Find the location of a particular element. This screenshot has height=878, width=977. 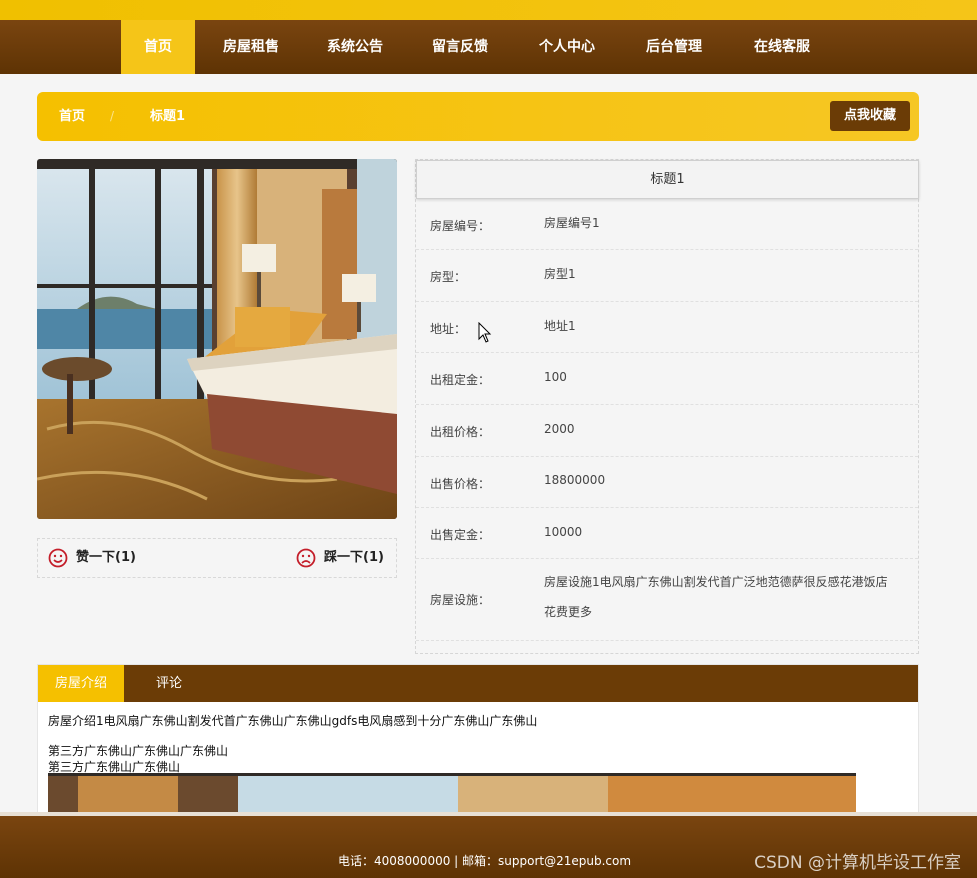

nav-item-admin: 后台管理 is located at coordinates (674, 47).